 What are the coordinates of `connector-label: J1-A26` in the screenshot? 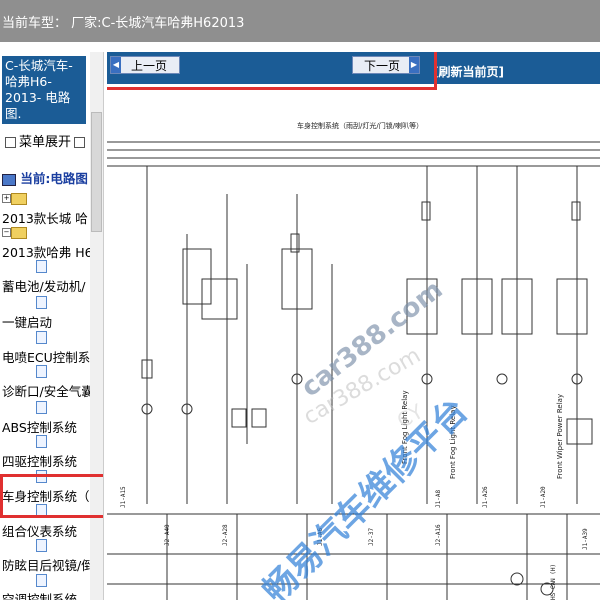 It's located at (485, 497).